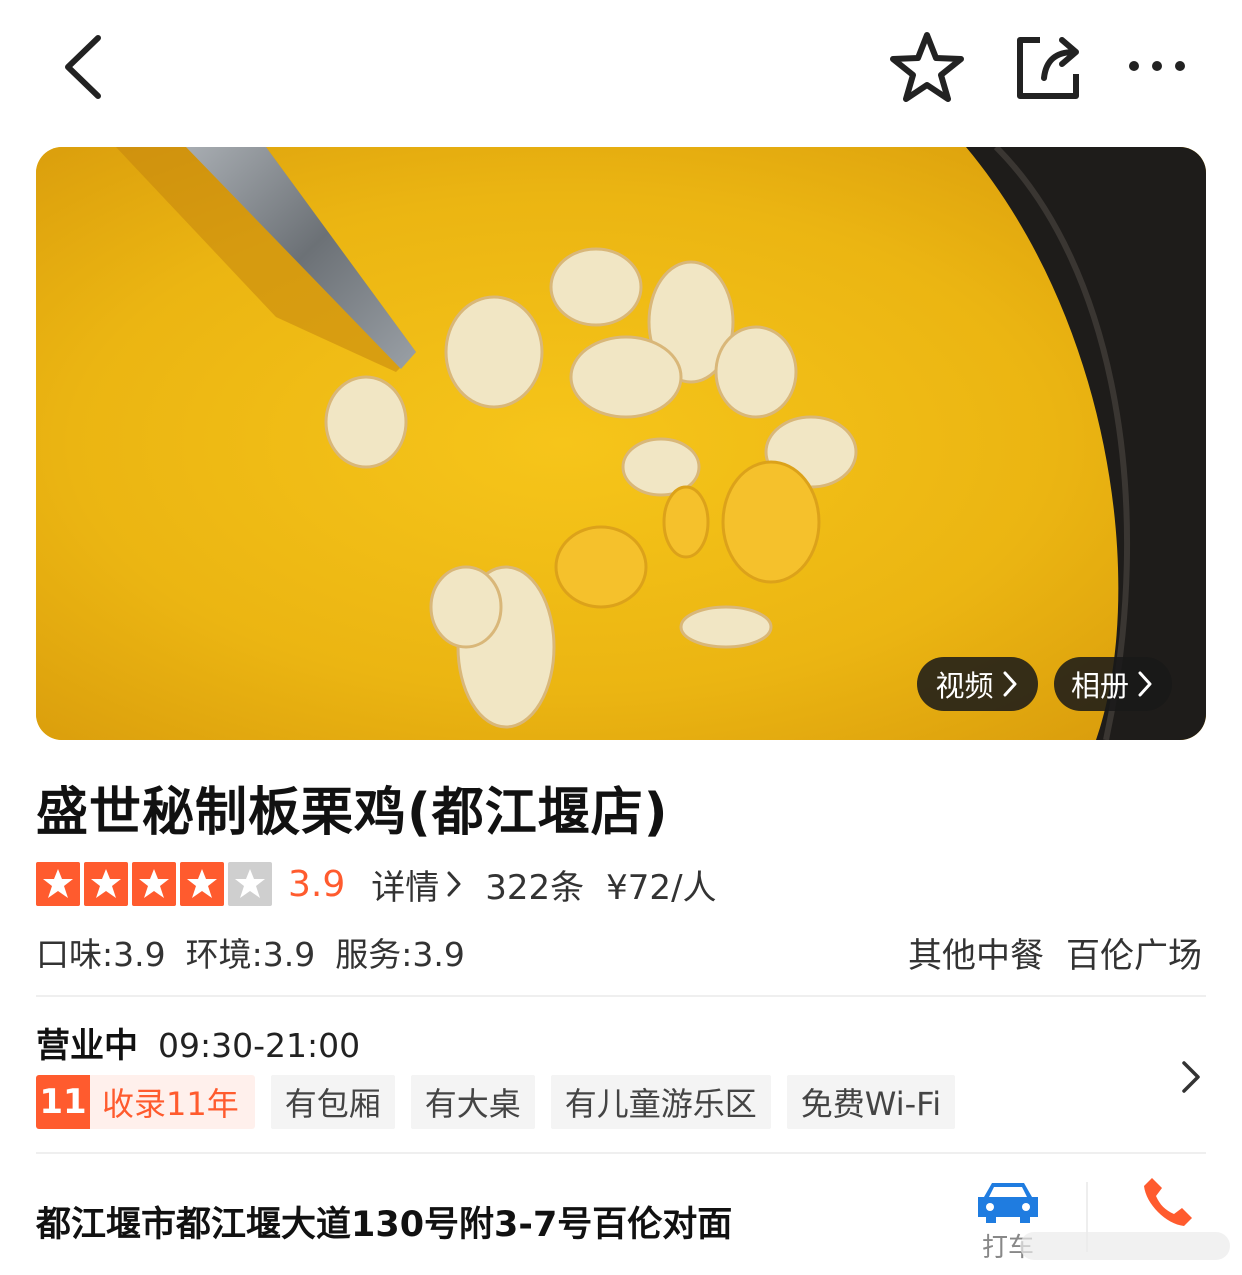 The image size is (1242, 1275). I want to click on years-badge-number: 11, so click(63, 1102).